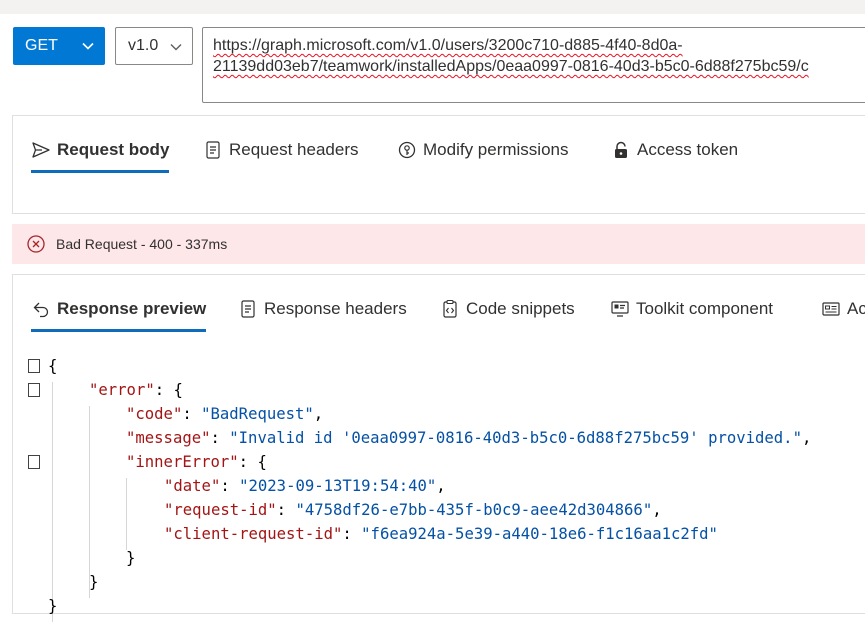  Describe the element at coordinates (59, 46) in the screenshot. I see `http-method-dropdown: GET` at that location.